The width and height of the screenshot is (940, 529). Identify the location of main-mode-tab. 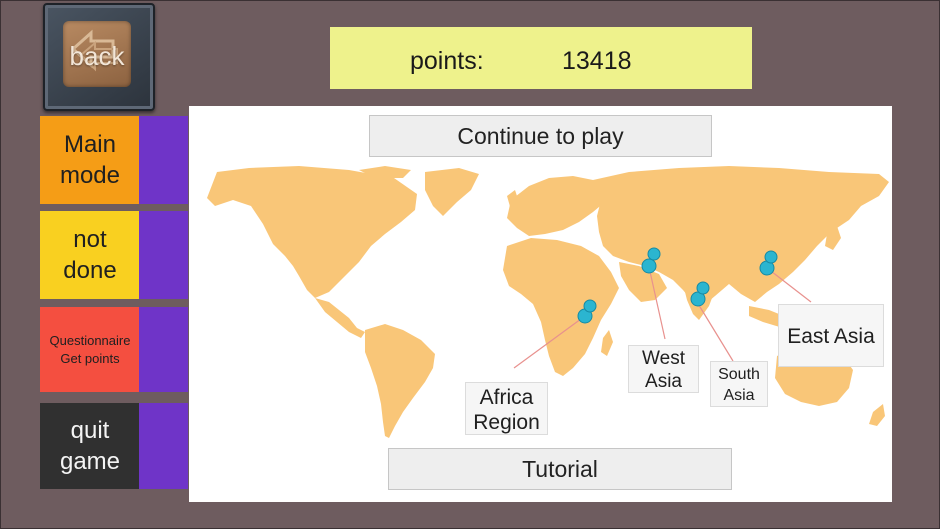
(163, 160).